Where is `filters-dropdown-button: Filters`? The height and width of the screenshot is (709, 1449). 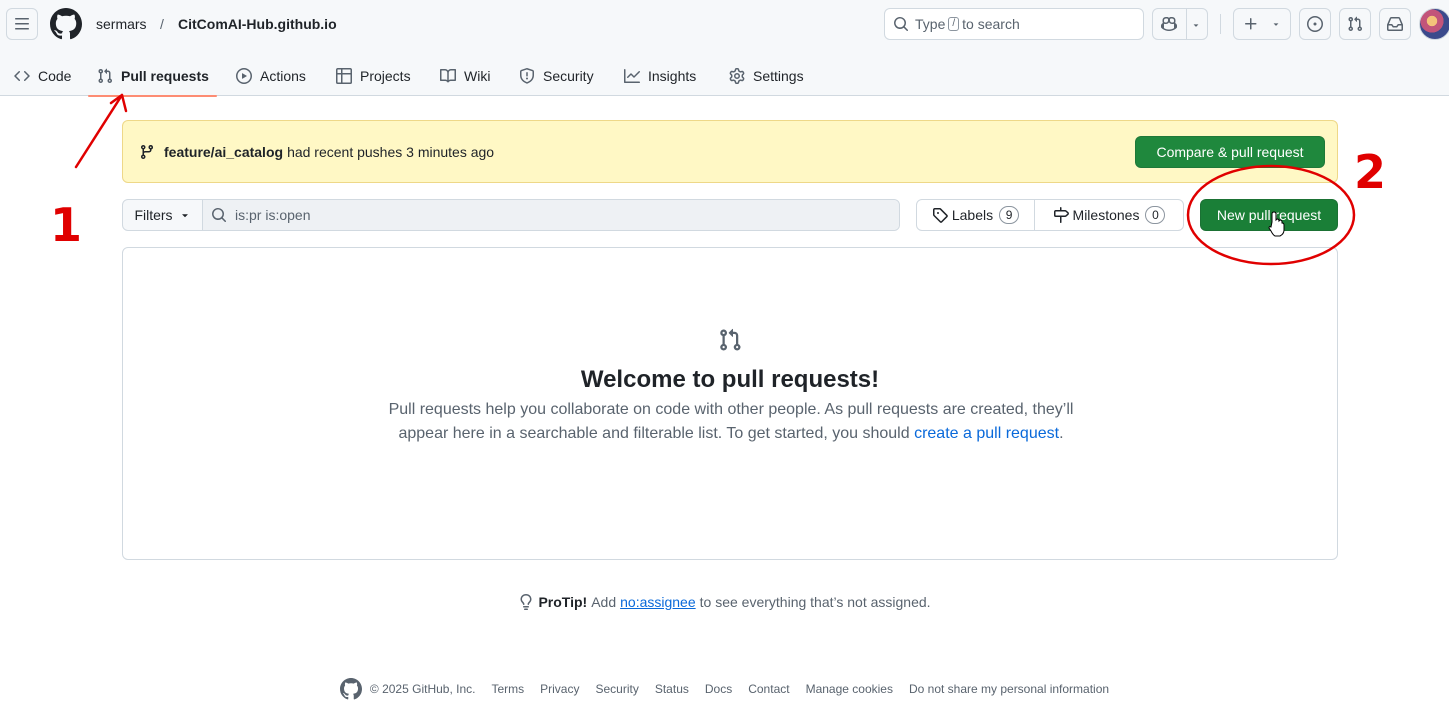
filters-dropdown-button: Filters is located at coordinates (163, 215).